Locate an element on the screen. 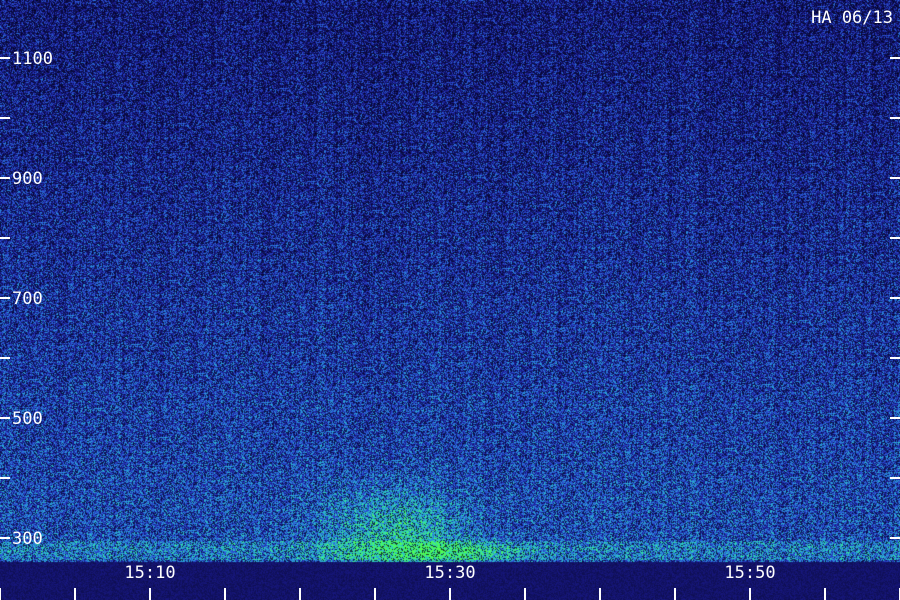  x-axis: 15:10 15:30 15:50 is located at coordinates (450, 581).